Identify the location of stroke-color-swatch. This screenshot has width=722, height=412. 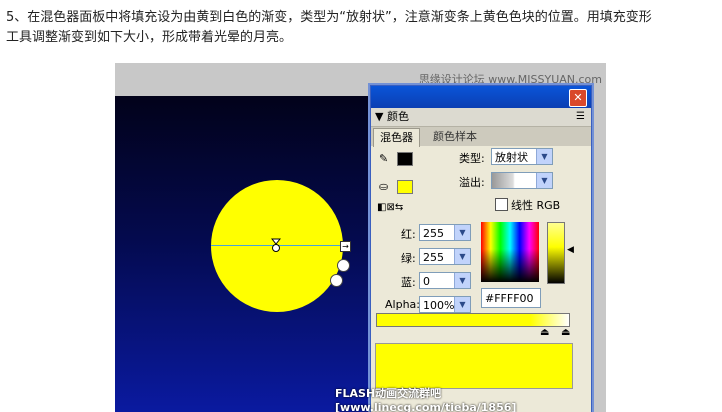
(405, 159).